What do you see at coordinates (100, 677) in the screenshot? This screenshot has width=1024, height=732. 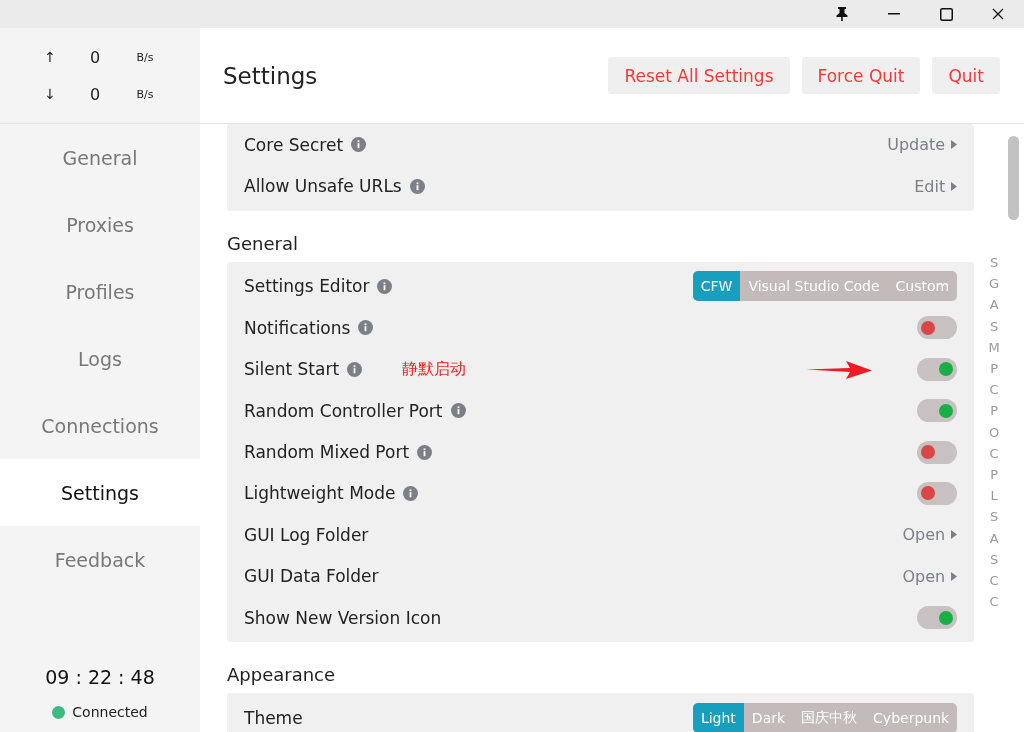 I see `clock: 09 : 22 : 48` at bounding box center [100, 677].